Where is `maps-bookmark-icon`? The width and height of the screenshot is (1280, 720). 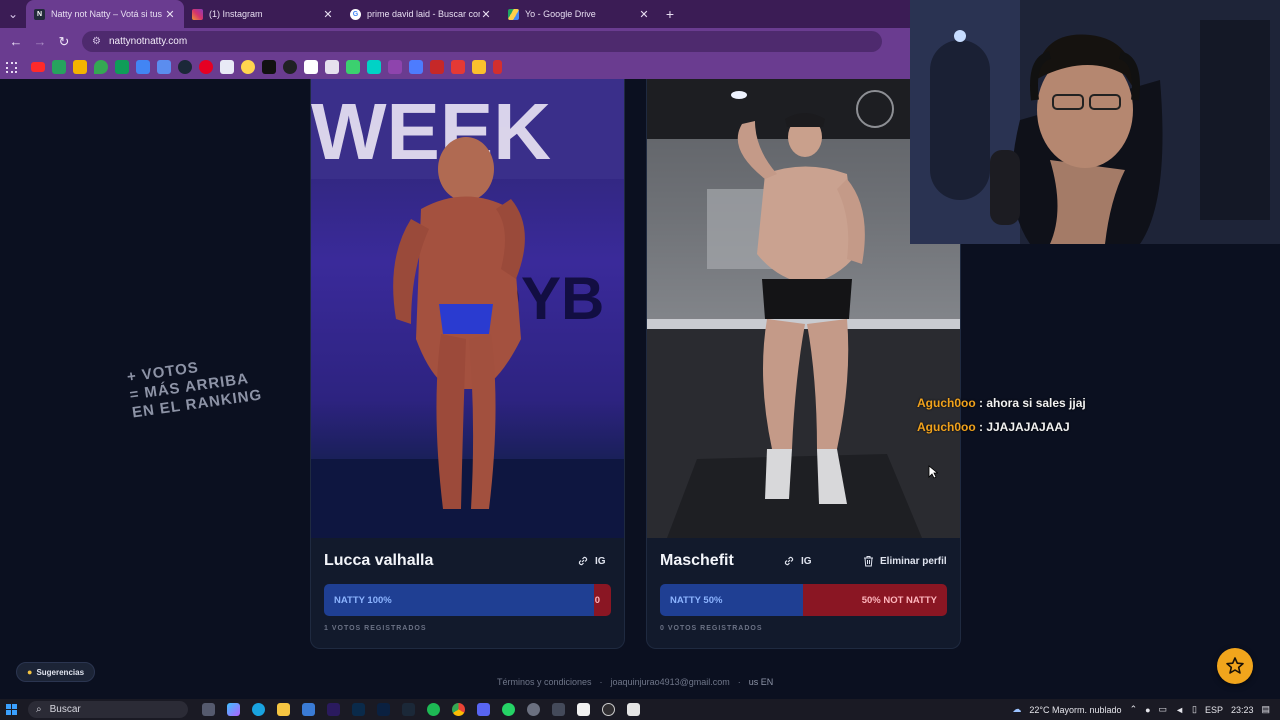 maps-bookmark-icon is located at coordinates (101, 67).